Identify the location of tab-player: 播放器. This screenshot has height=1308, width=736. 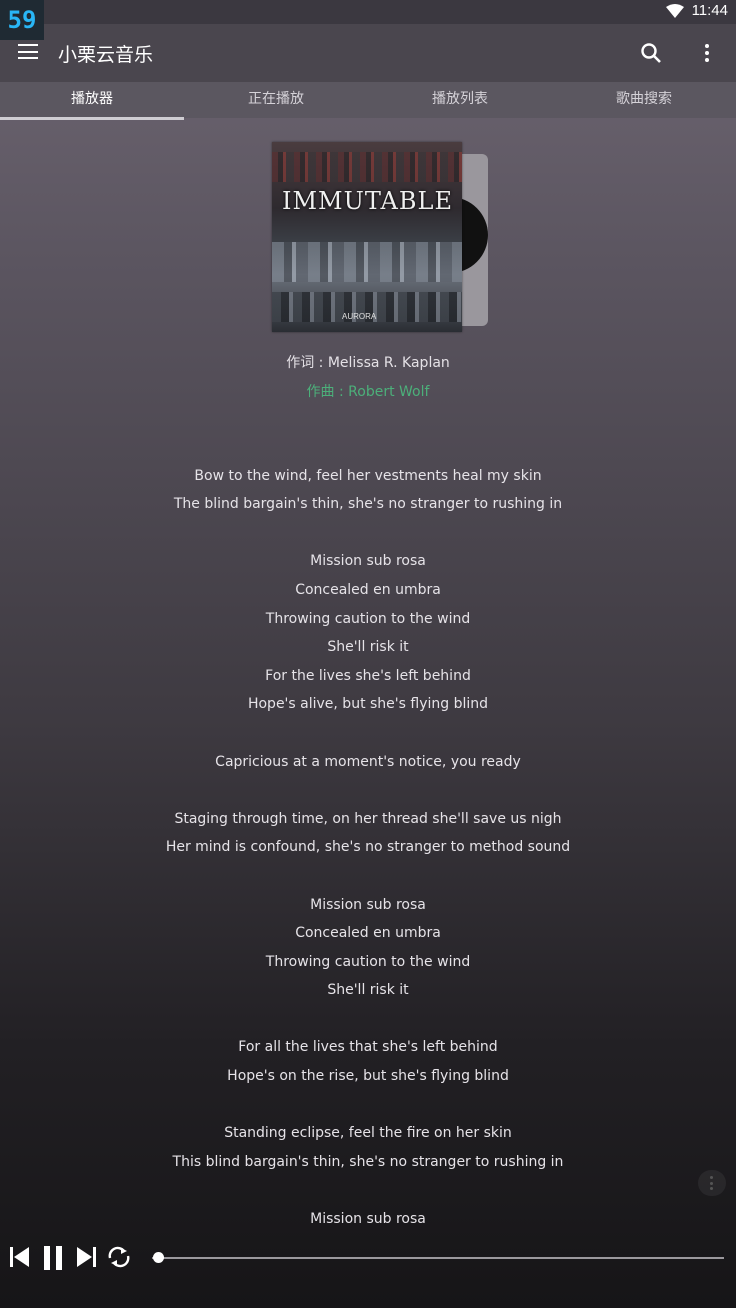
(92, 101).